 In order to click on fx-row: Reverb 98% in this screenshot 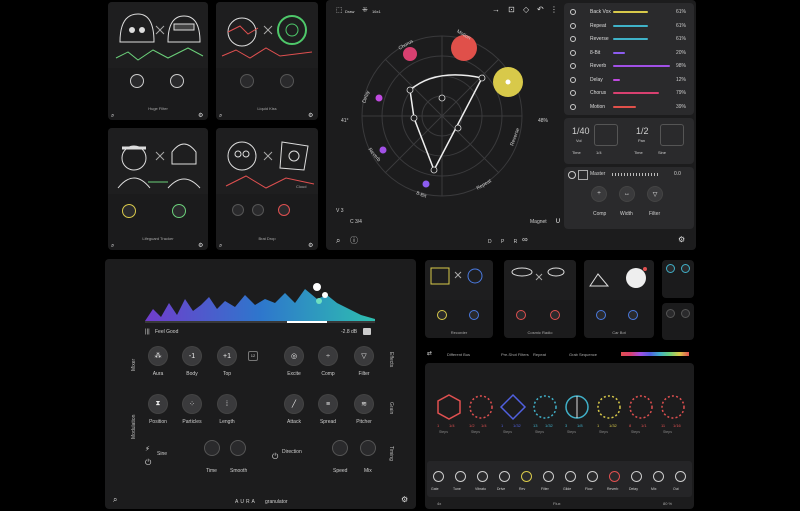, I will do `click(629, 66)`.